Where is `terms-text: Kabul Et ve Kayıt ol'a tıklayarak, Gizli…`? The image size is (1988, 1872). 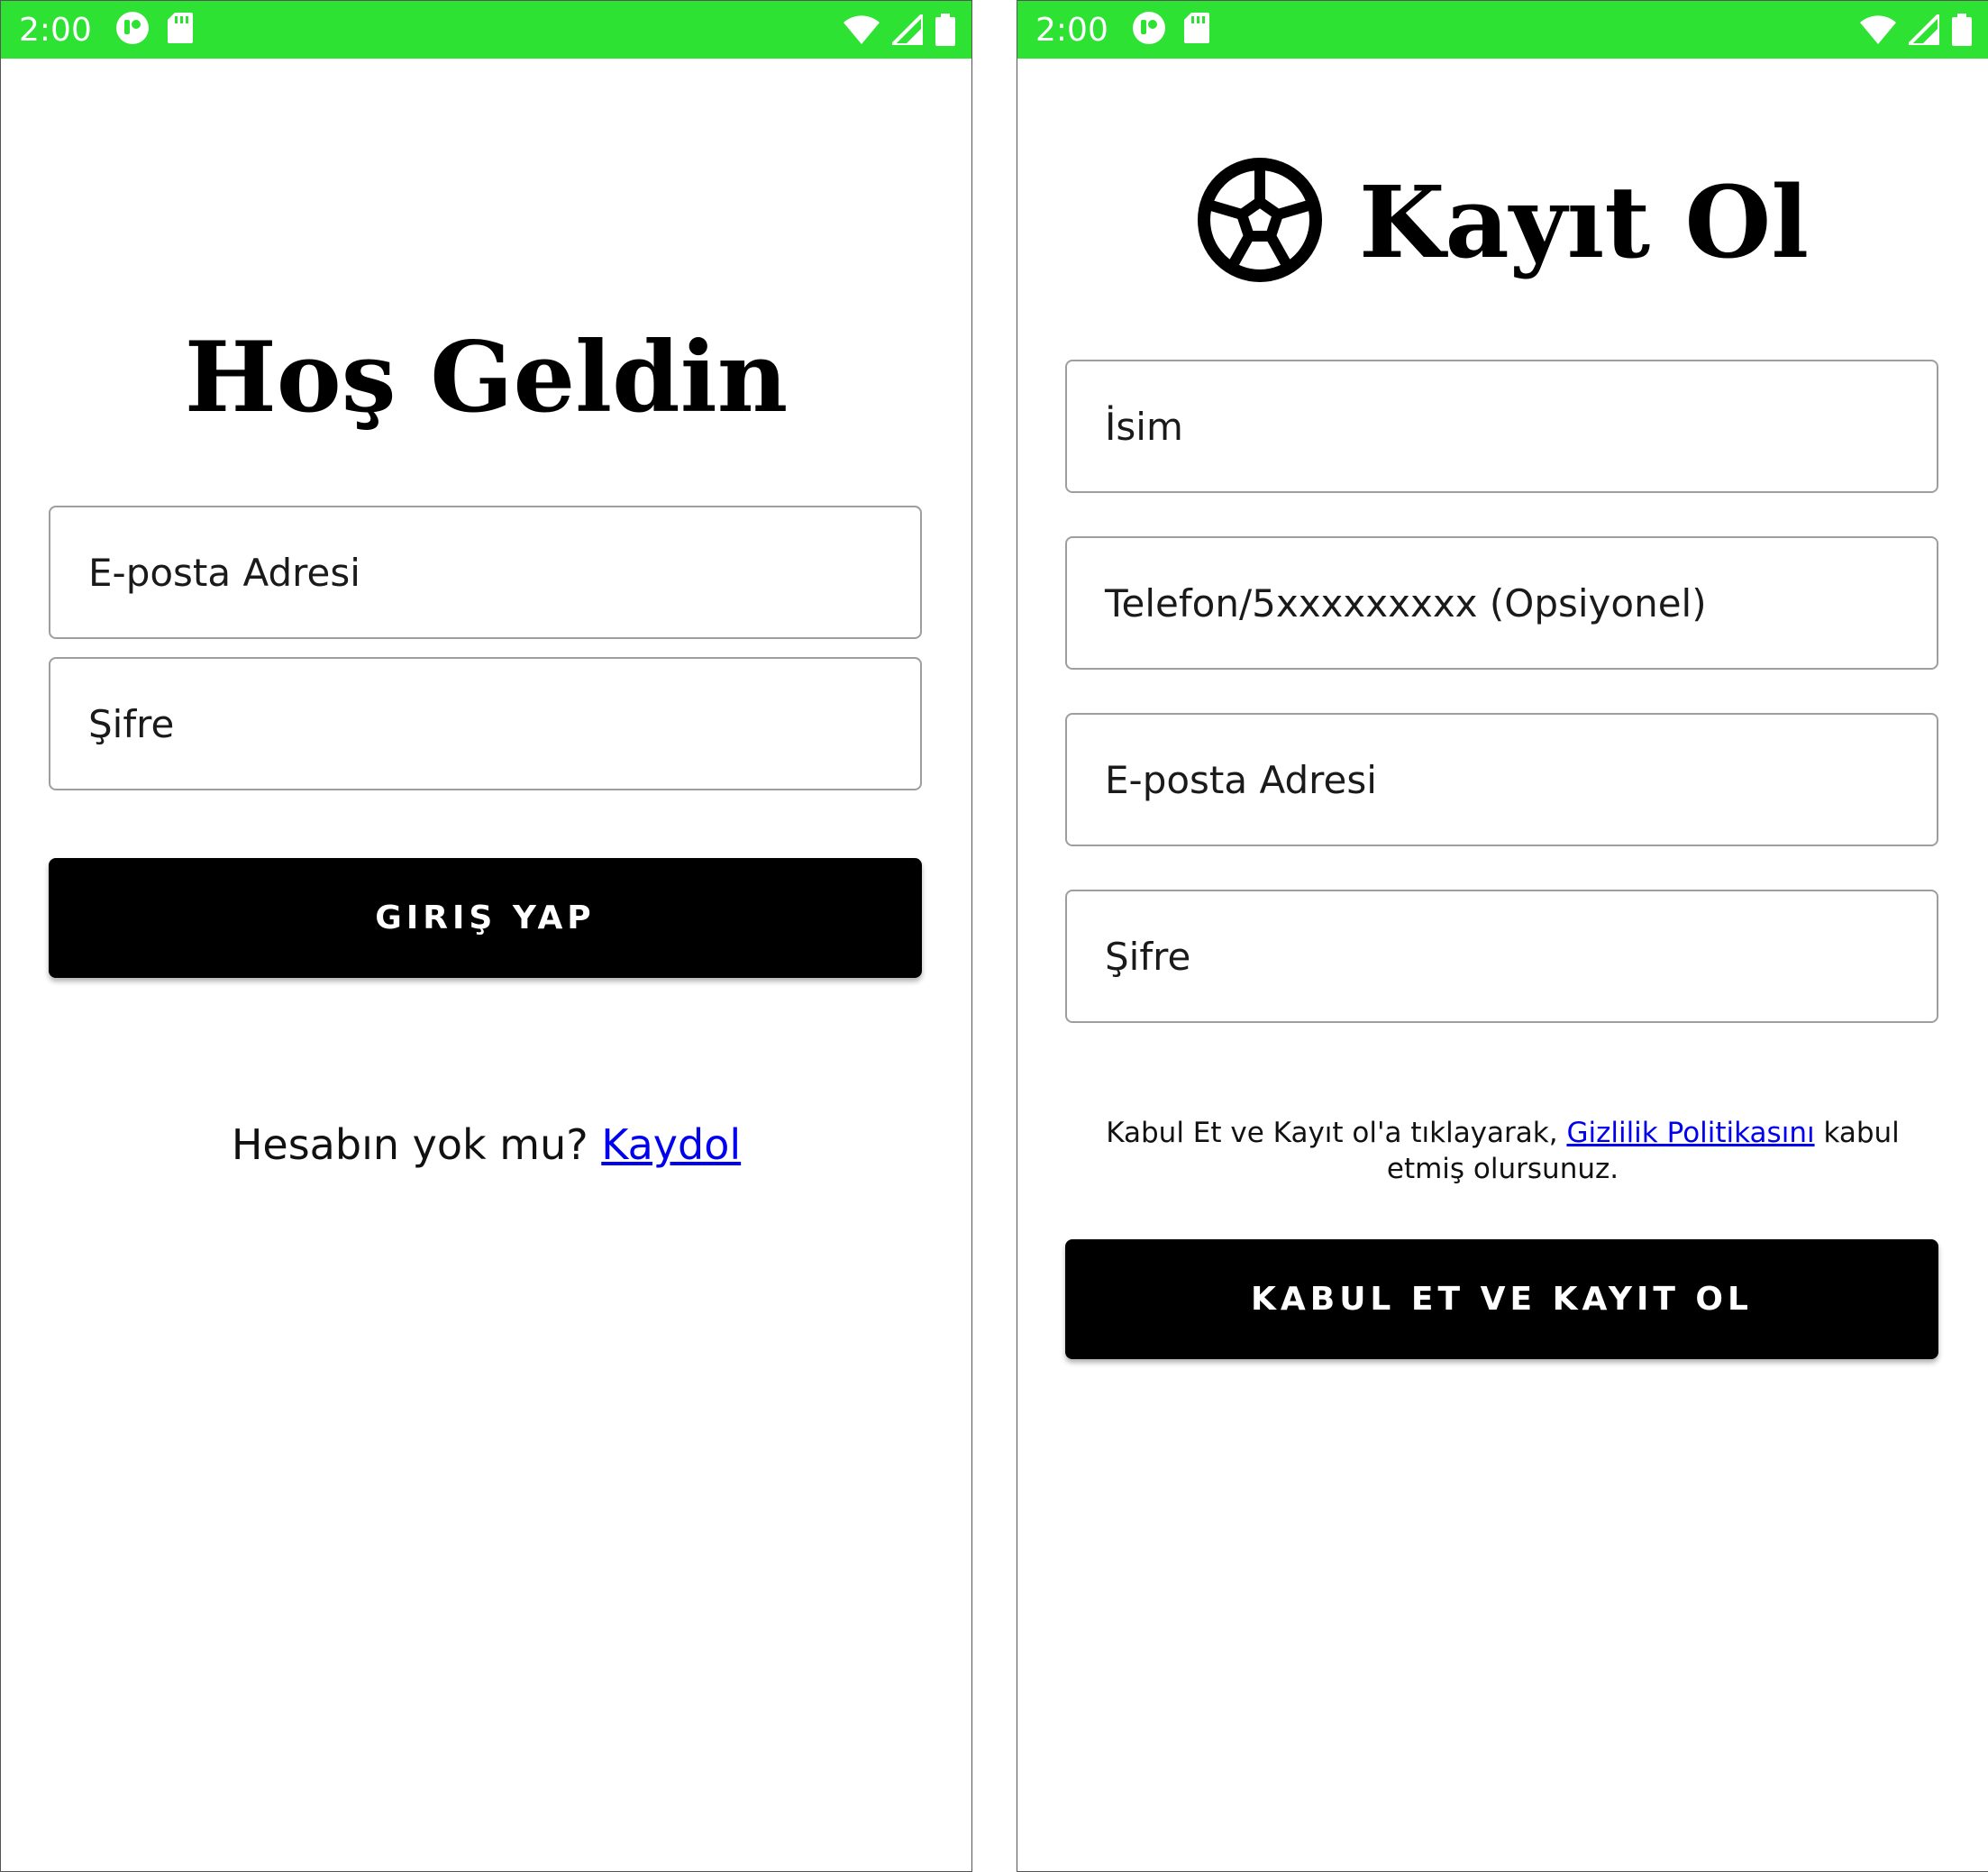
terms-text: Kabul Et ve Kayıt ol'a tıklayarak, Gizli… is located at coordinates (1503, 1151).